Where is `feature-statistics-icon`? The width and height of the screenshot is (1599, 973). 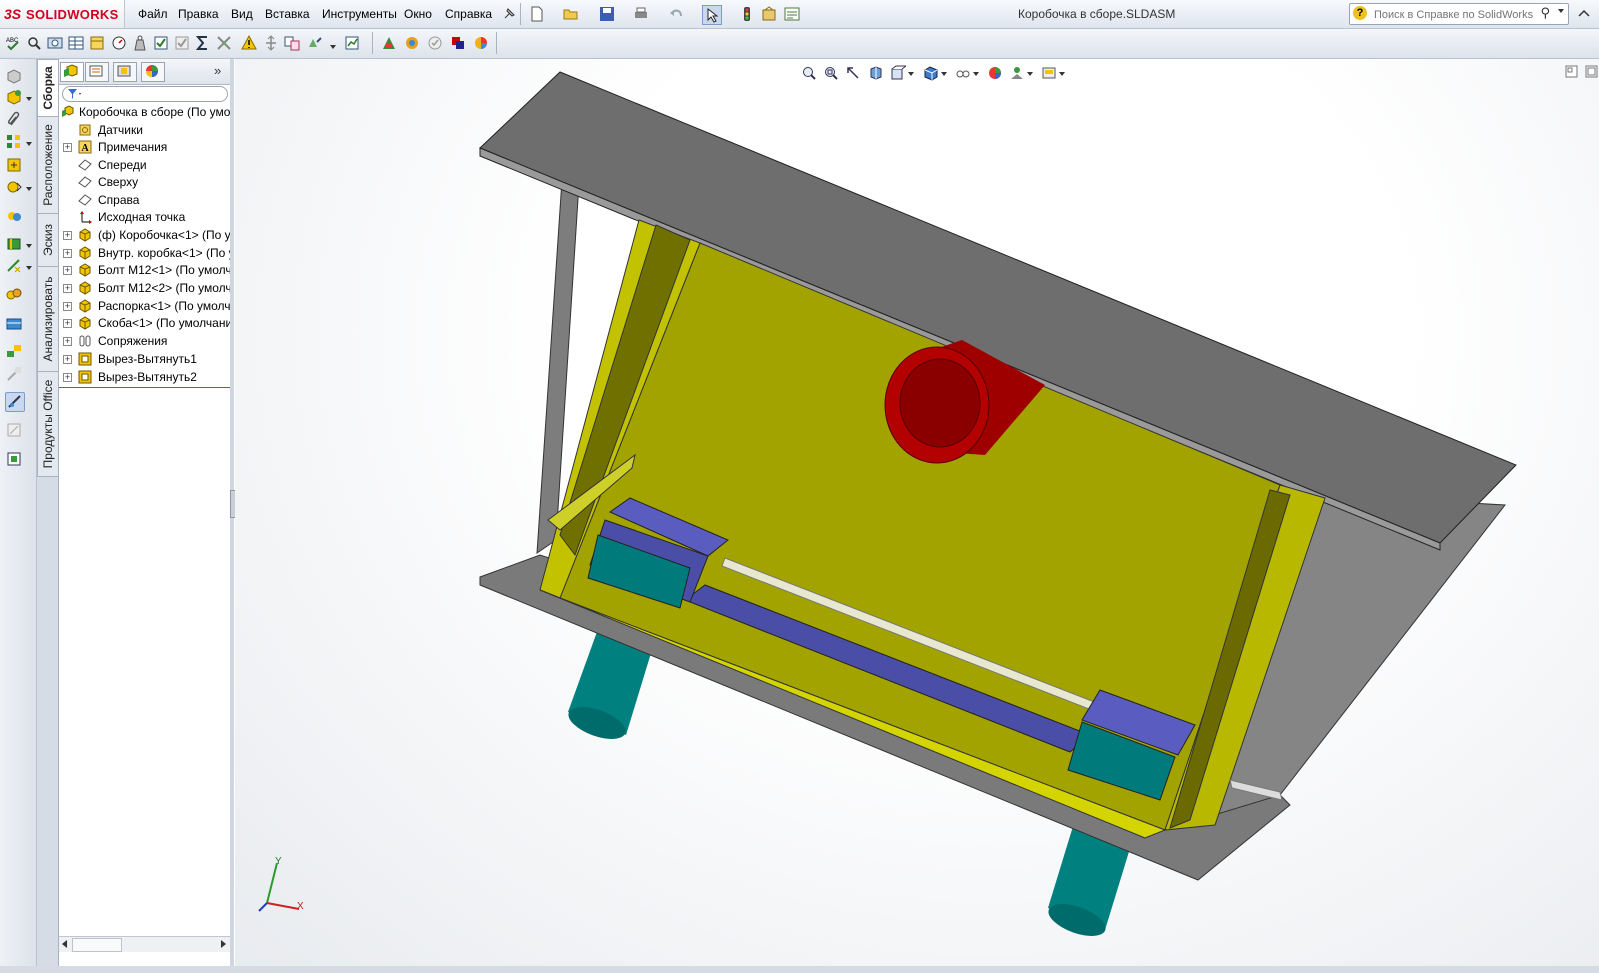 feature-statistics-icon is located at coordinates (352, 43).